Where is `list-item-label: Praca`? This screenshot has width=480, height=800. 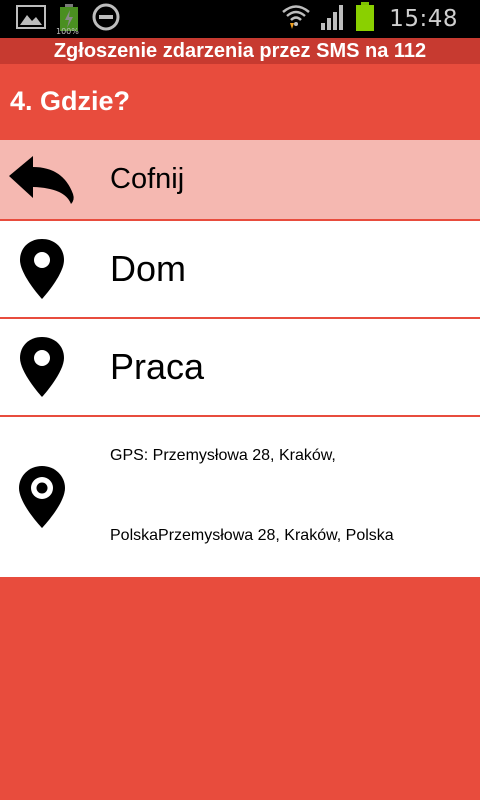 list-item-label: Praca is located at coordinates (157, 366).